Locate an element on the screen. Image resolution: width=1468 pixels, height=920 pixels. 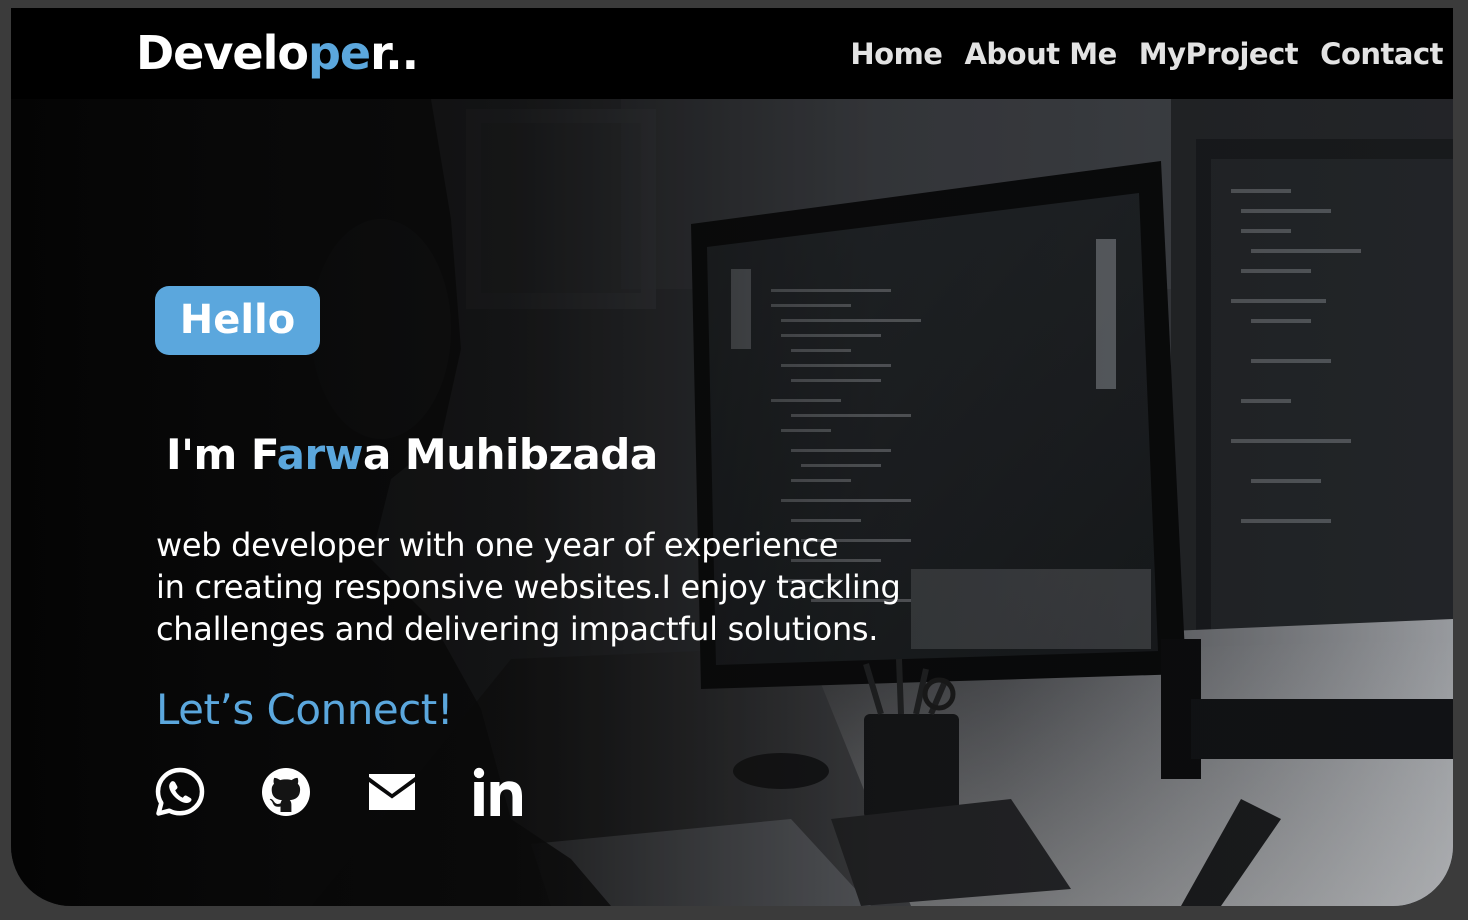
logo-text-accent: pe is located at coordinates (339, 53).